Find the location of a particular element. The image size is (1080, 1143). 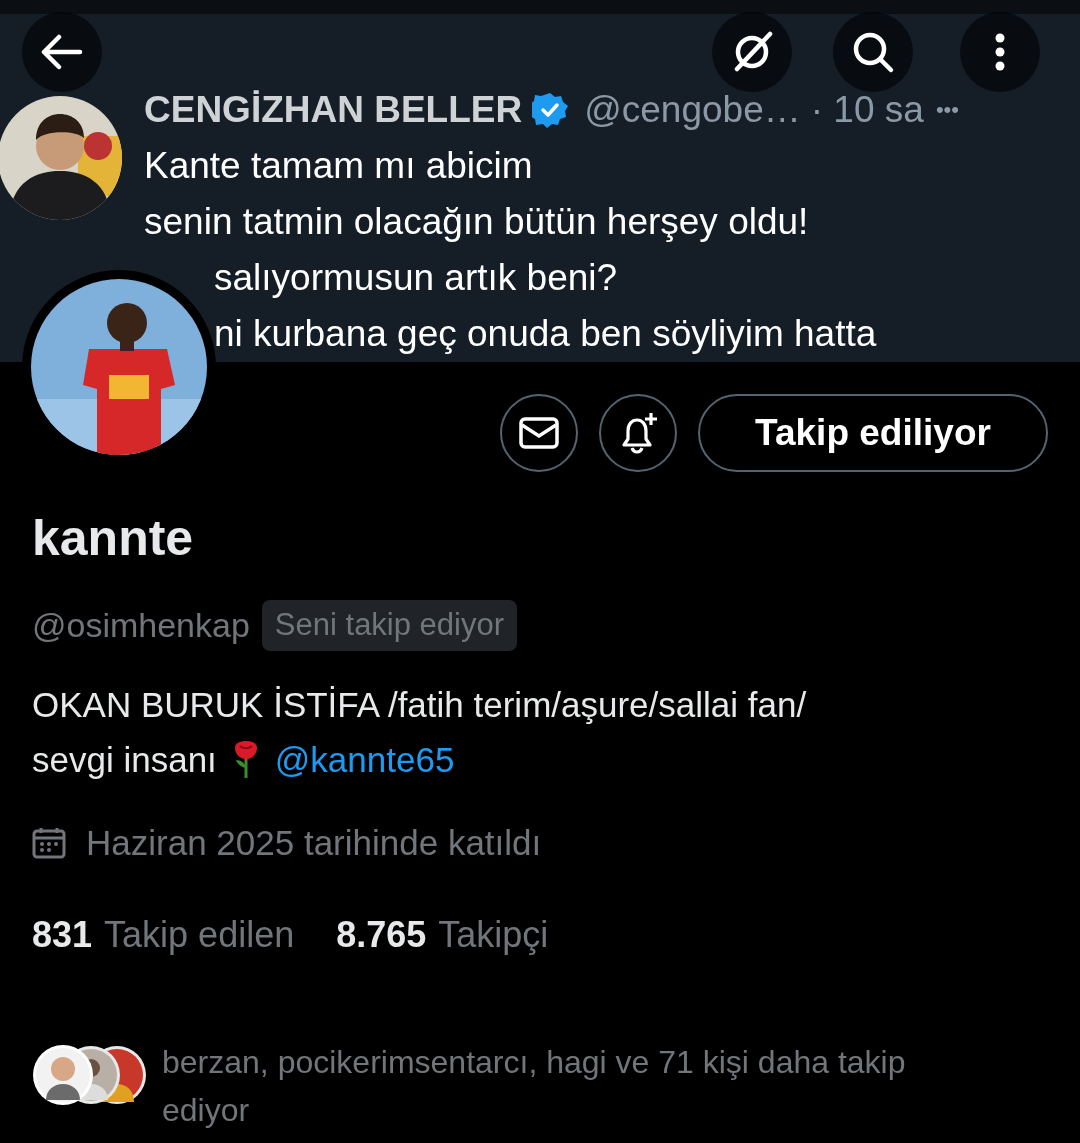

join-date: Haziran 2025 tarihinde katıldı is located at coordinates (314, 843).